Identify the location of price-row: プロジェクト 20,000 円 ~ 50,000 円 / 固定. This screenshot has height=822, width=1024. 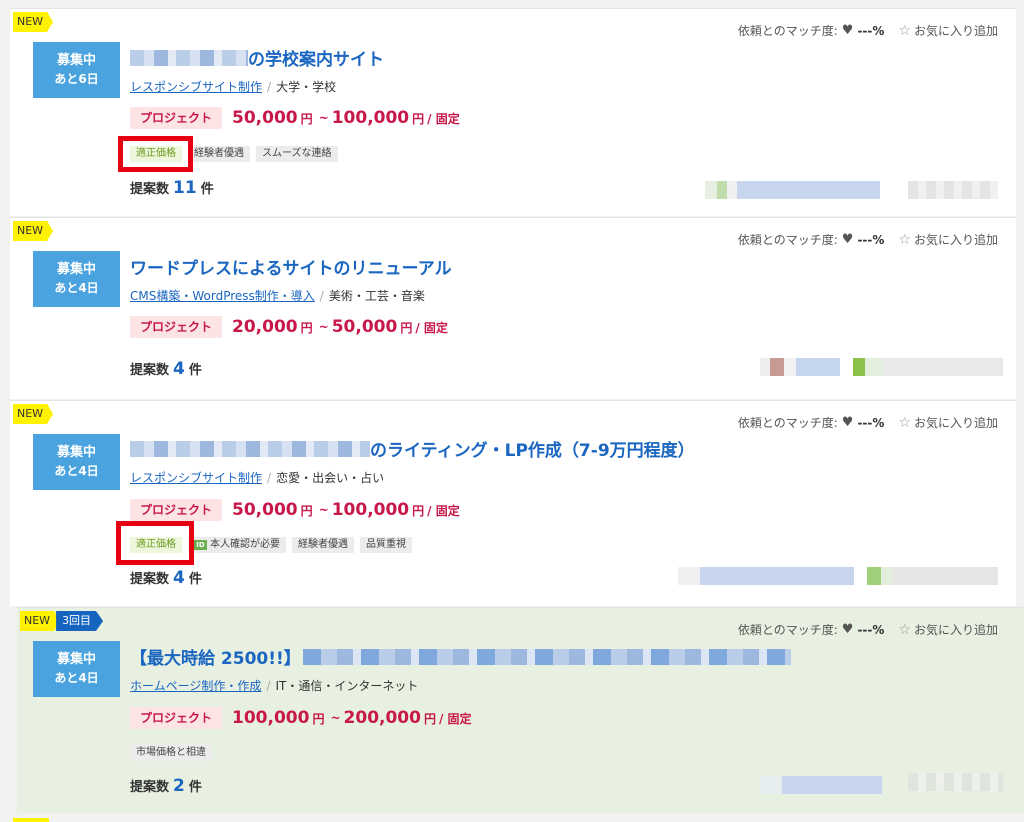
(289, 327).